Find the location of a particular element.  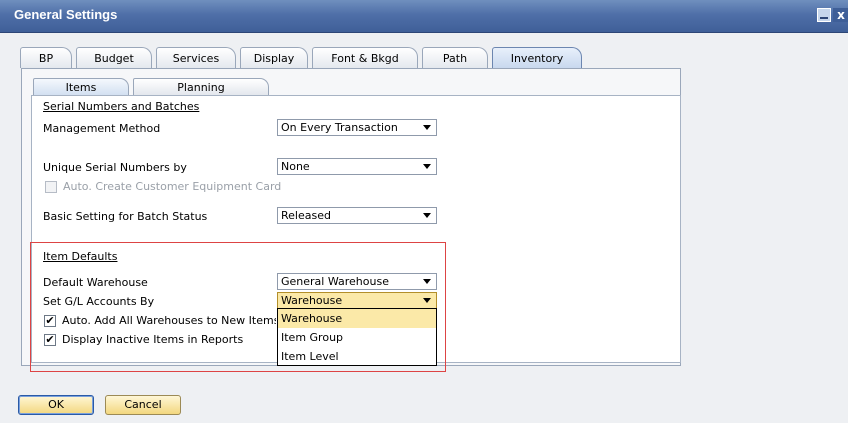

management-method-select: On Every Transaction is located at coordinates (357, 127).